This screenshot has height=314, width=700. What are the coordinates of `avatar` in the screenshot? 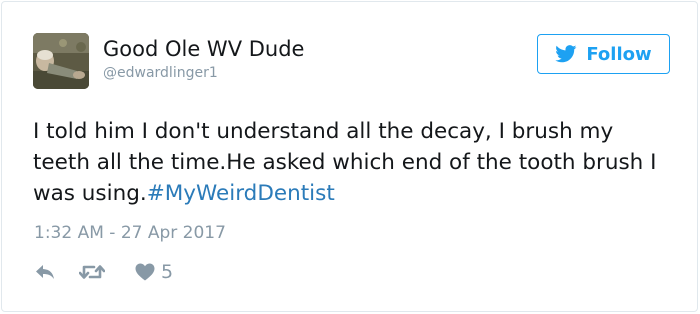 It's located at (61, 61).